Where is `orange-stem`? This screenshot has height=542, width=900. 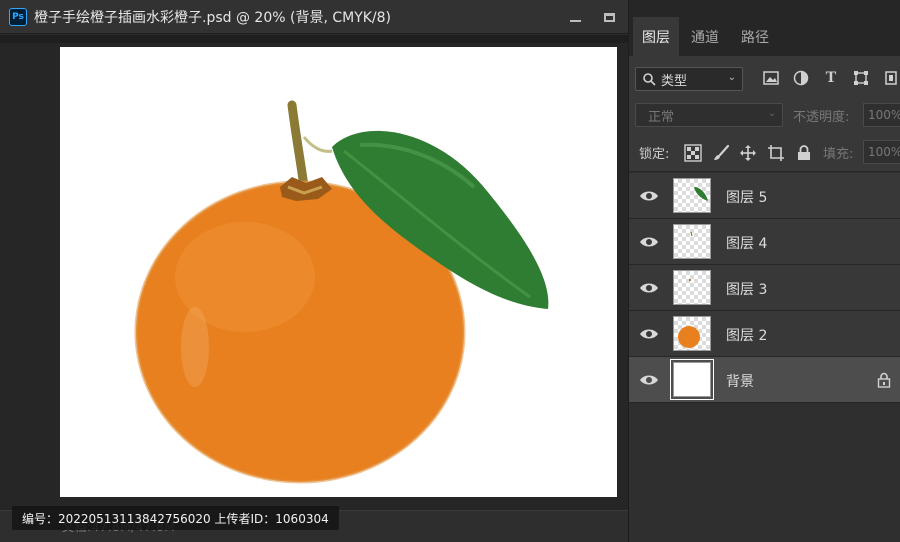
orange-stem is located at coordinates (298, 146).